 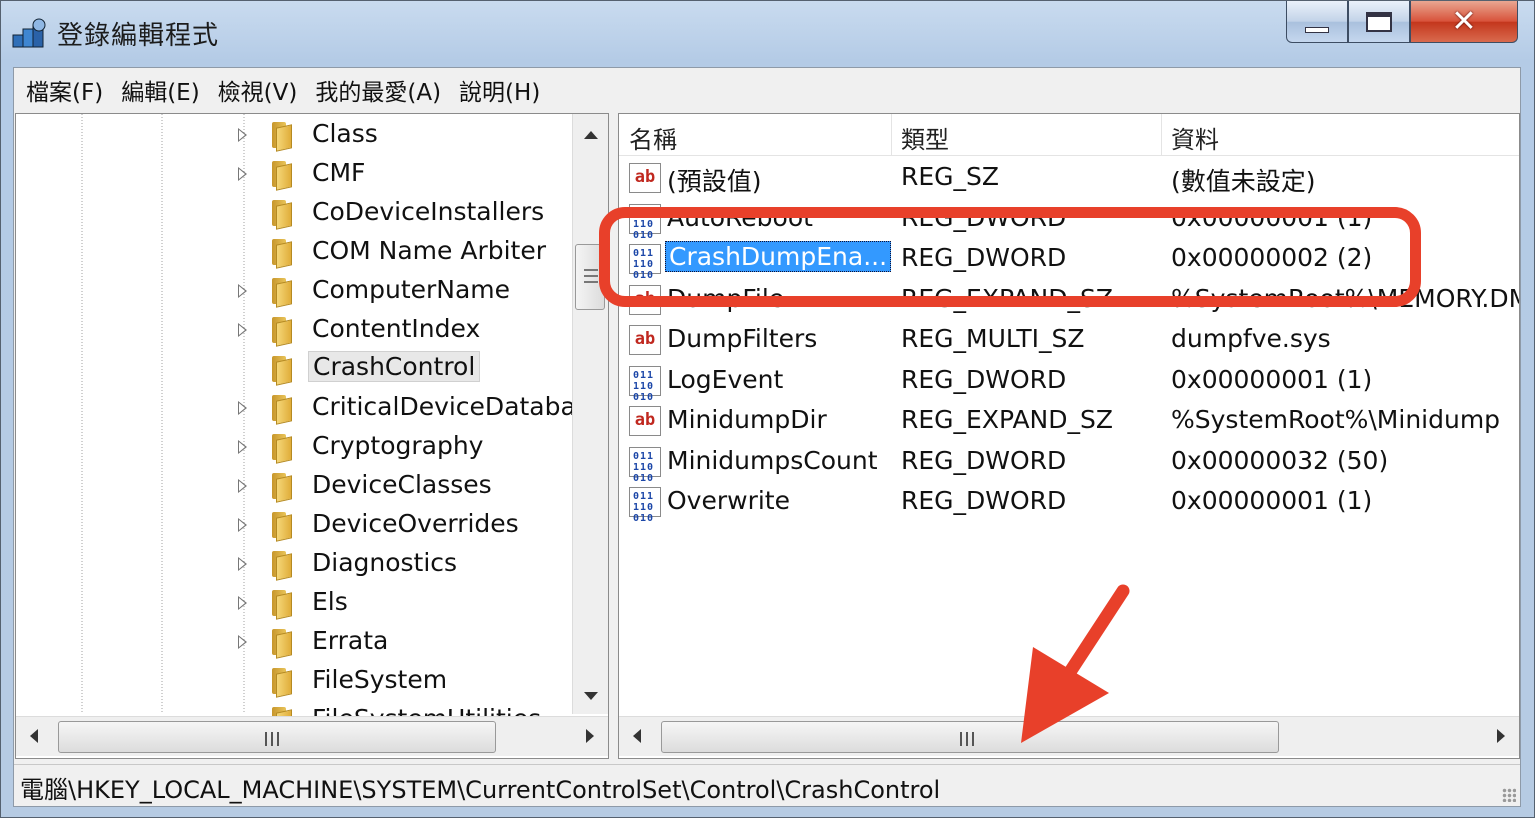 I want to click on menu-view: 檢視(V), so click(x=261, y=90).